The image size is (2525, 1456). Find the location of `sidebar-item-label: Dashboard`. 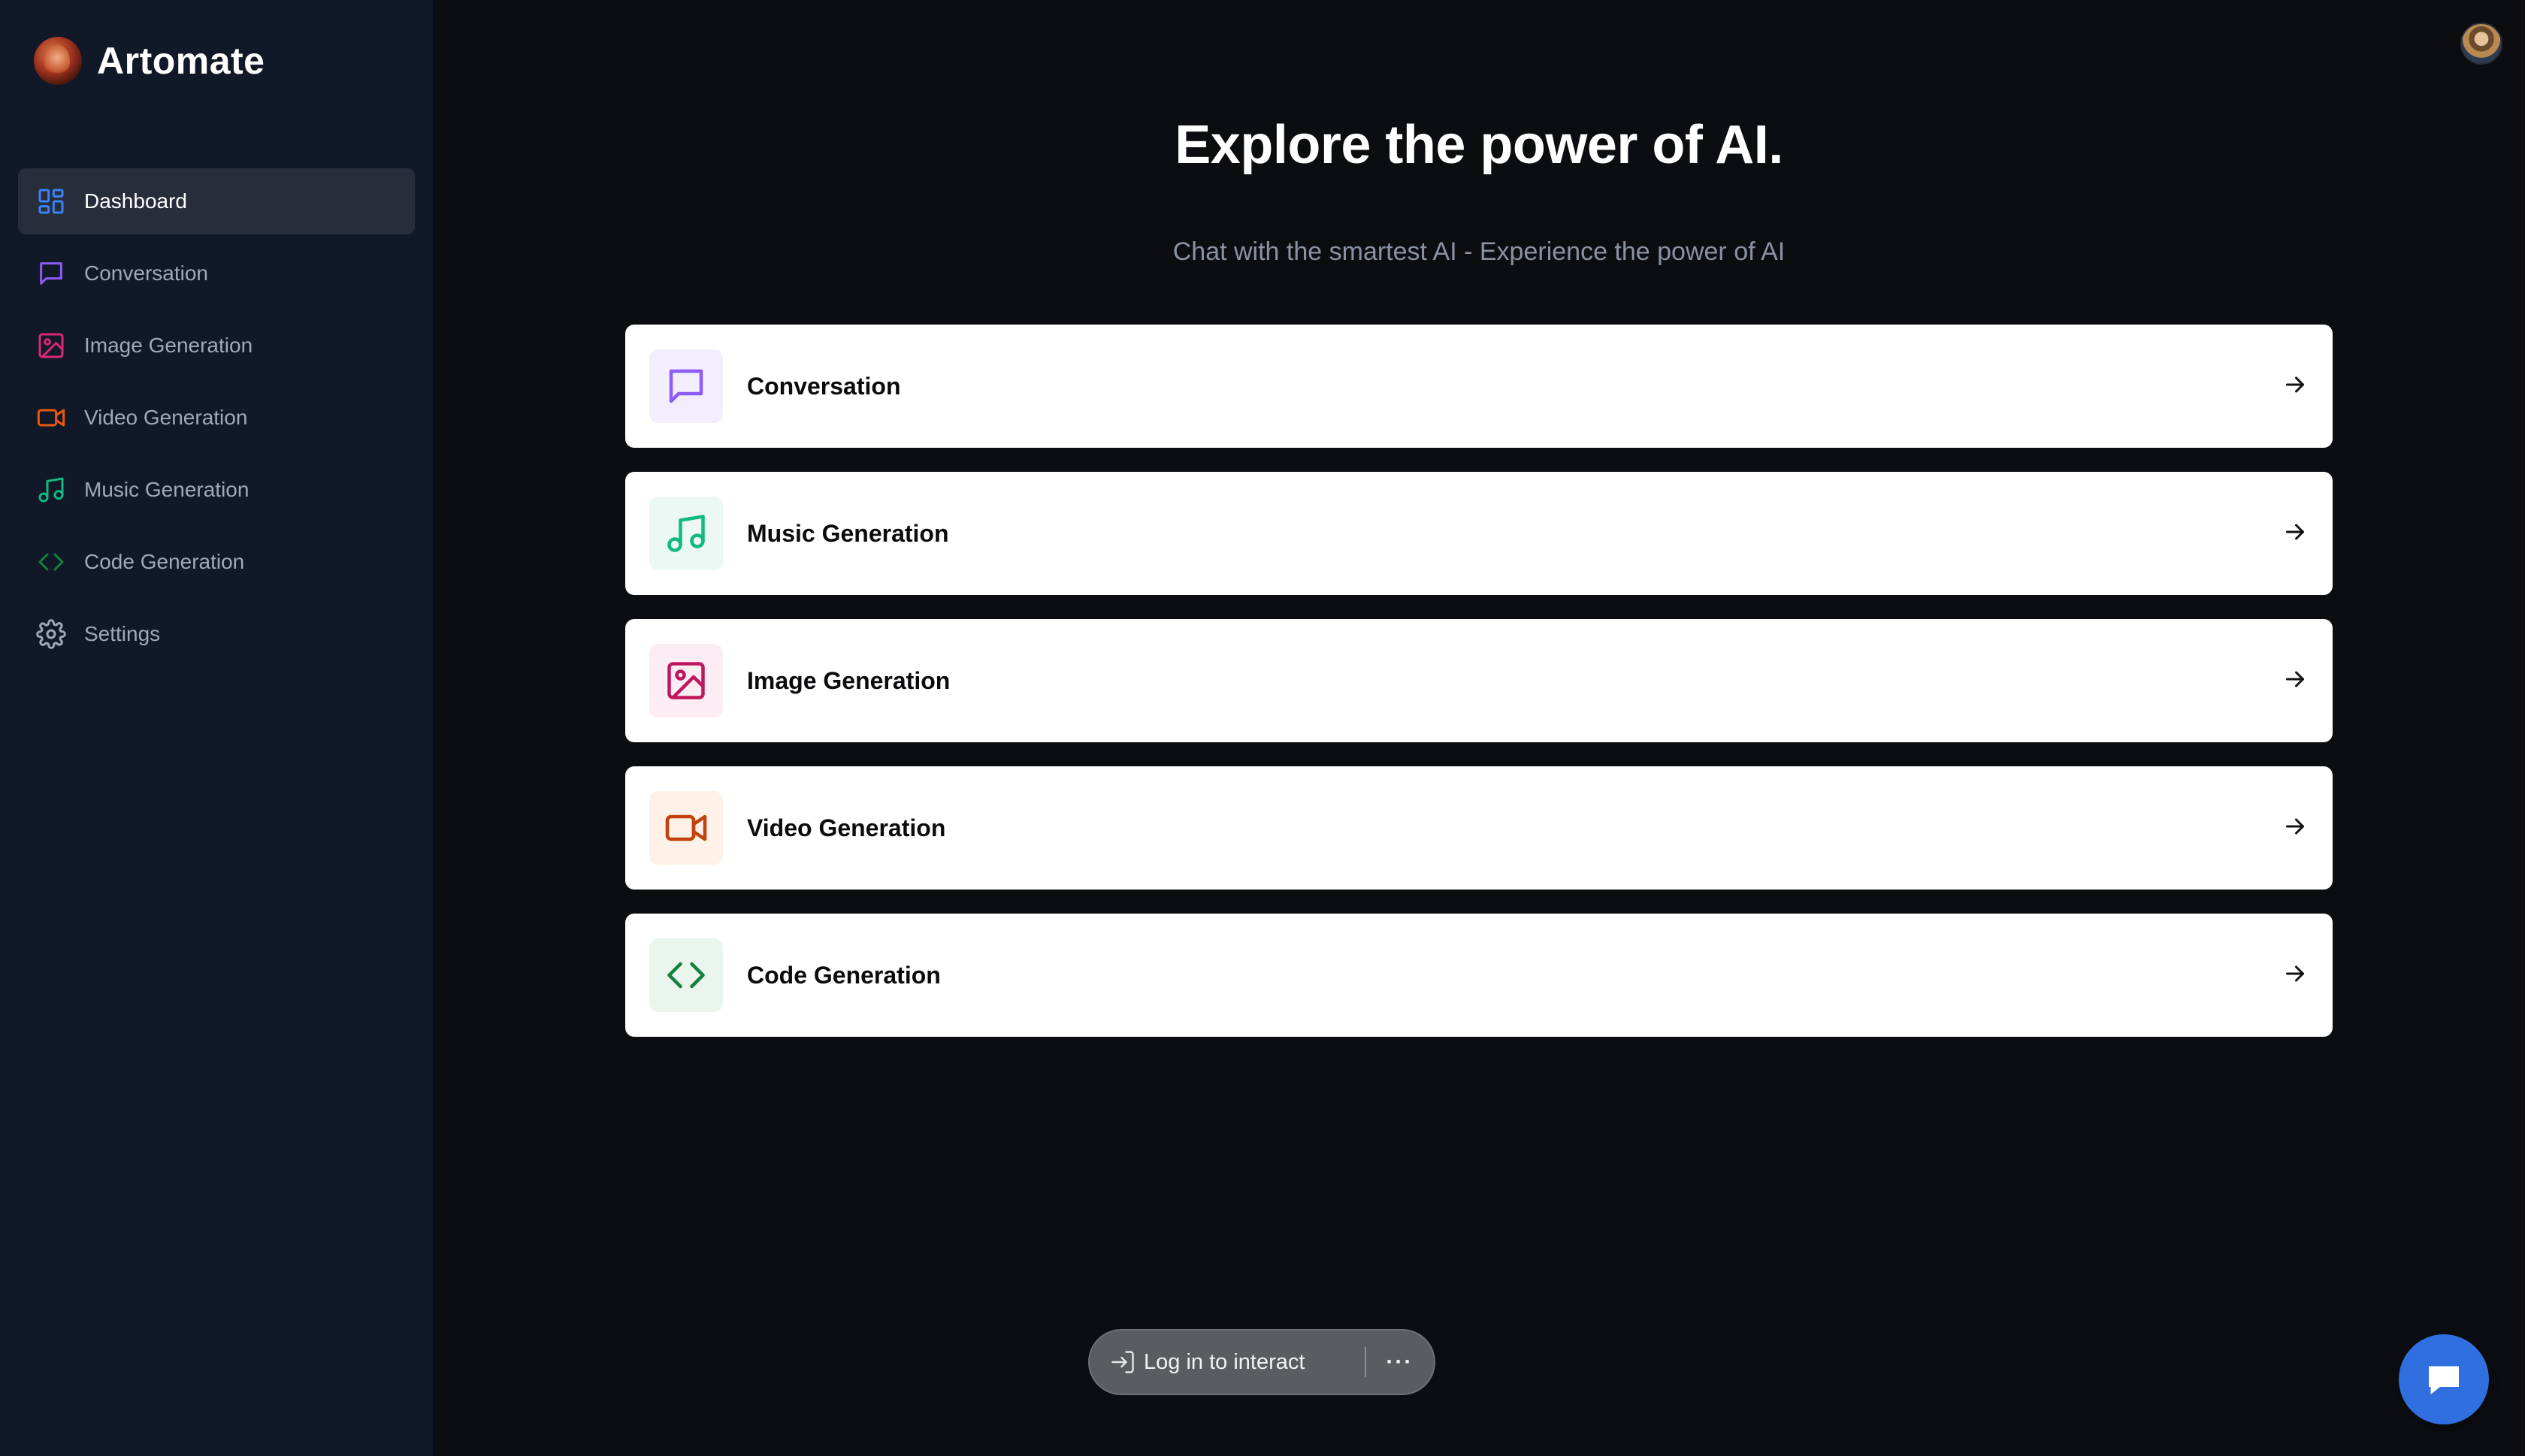

sidebar-item-label: Dashboard is located at coordinates (135, 201).